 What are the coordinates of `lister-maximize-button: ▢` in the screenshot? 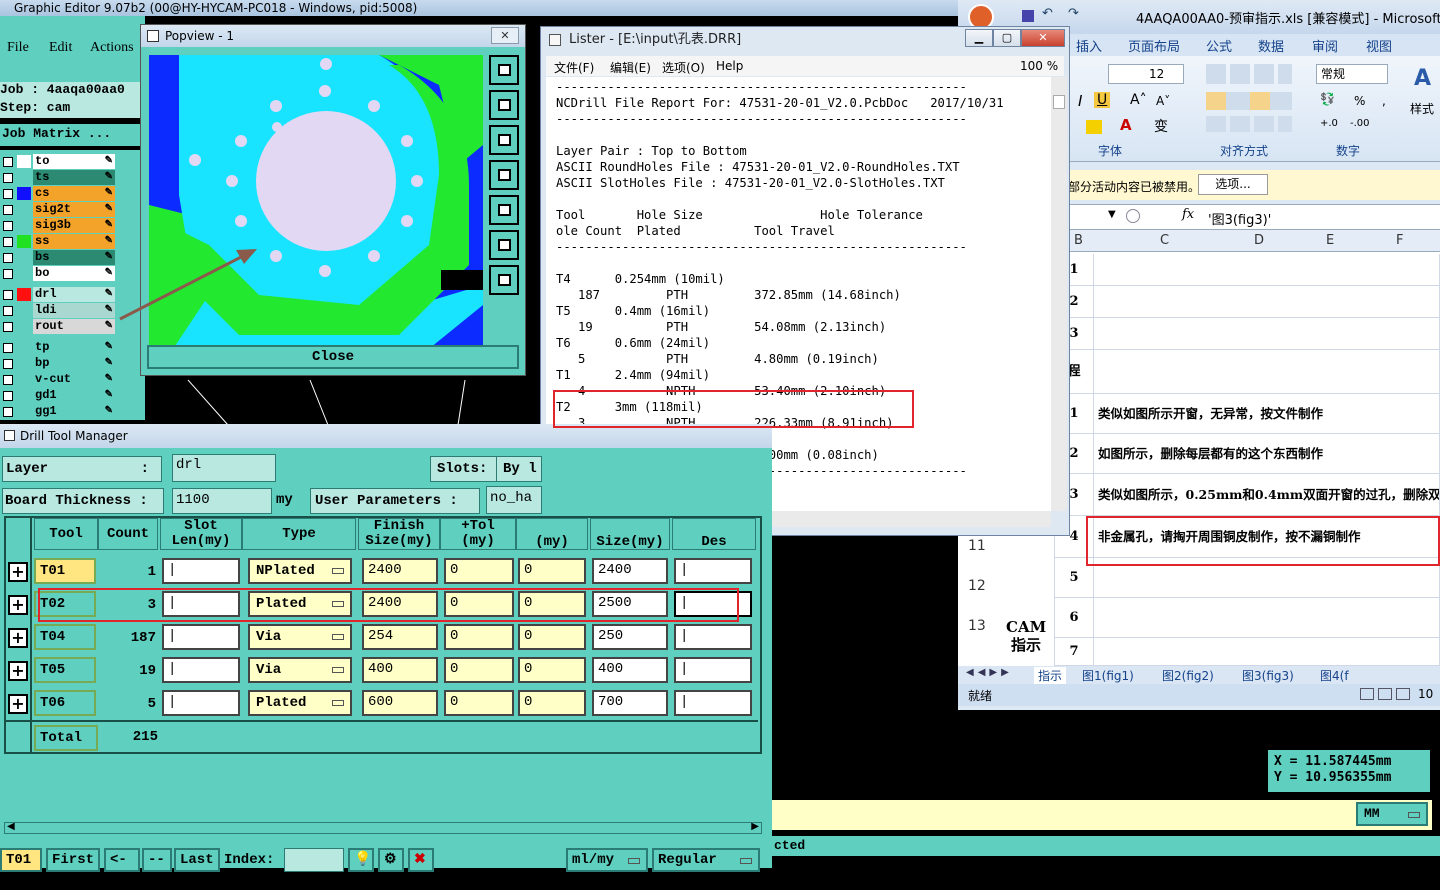 It's located at (1007, 38).